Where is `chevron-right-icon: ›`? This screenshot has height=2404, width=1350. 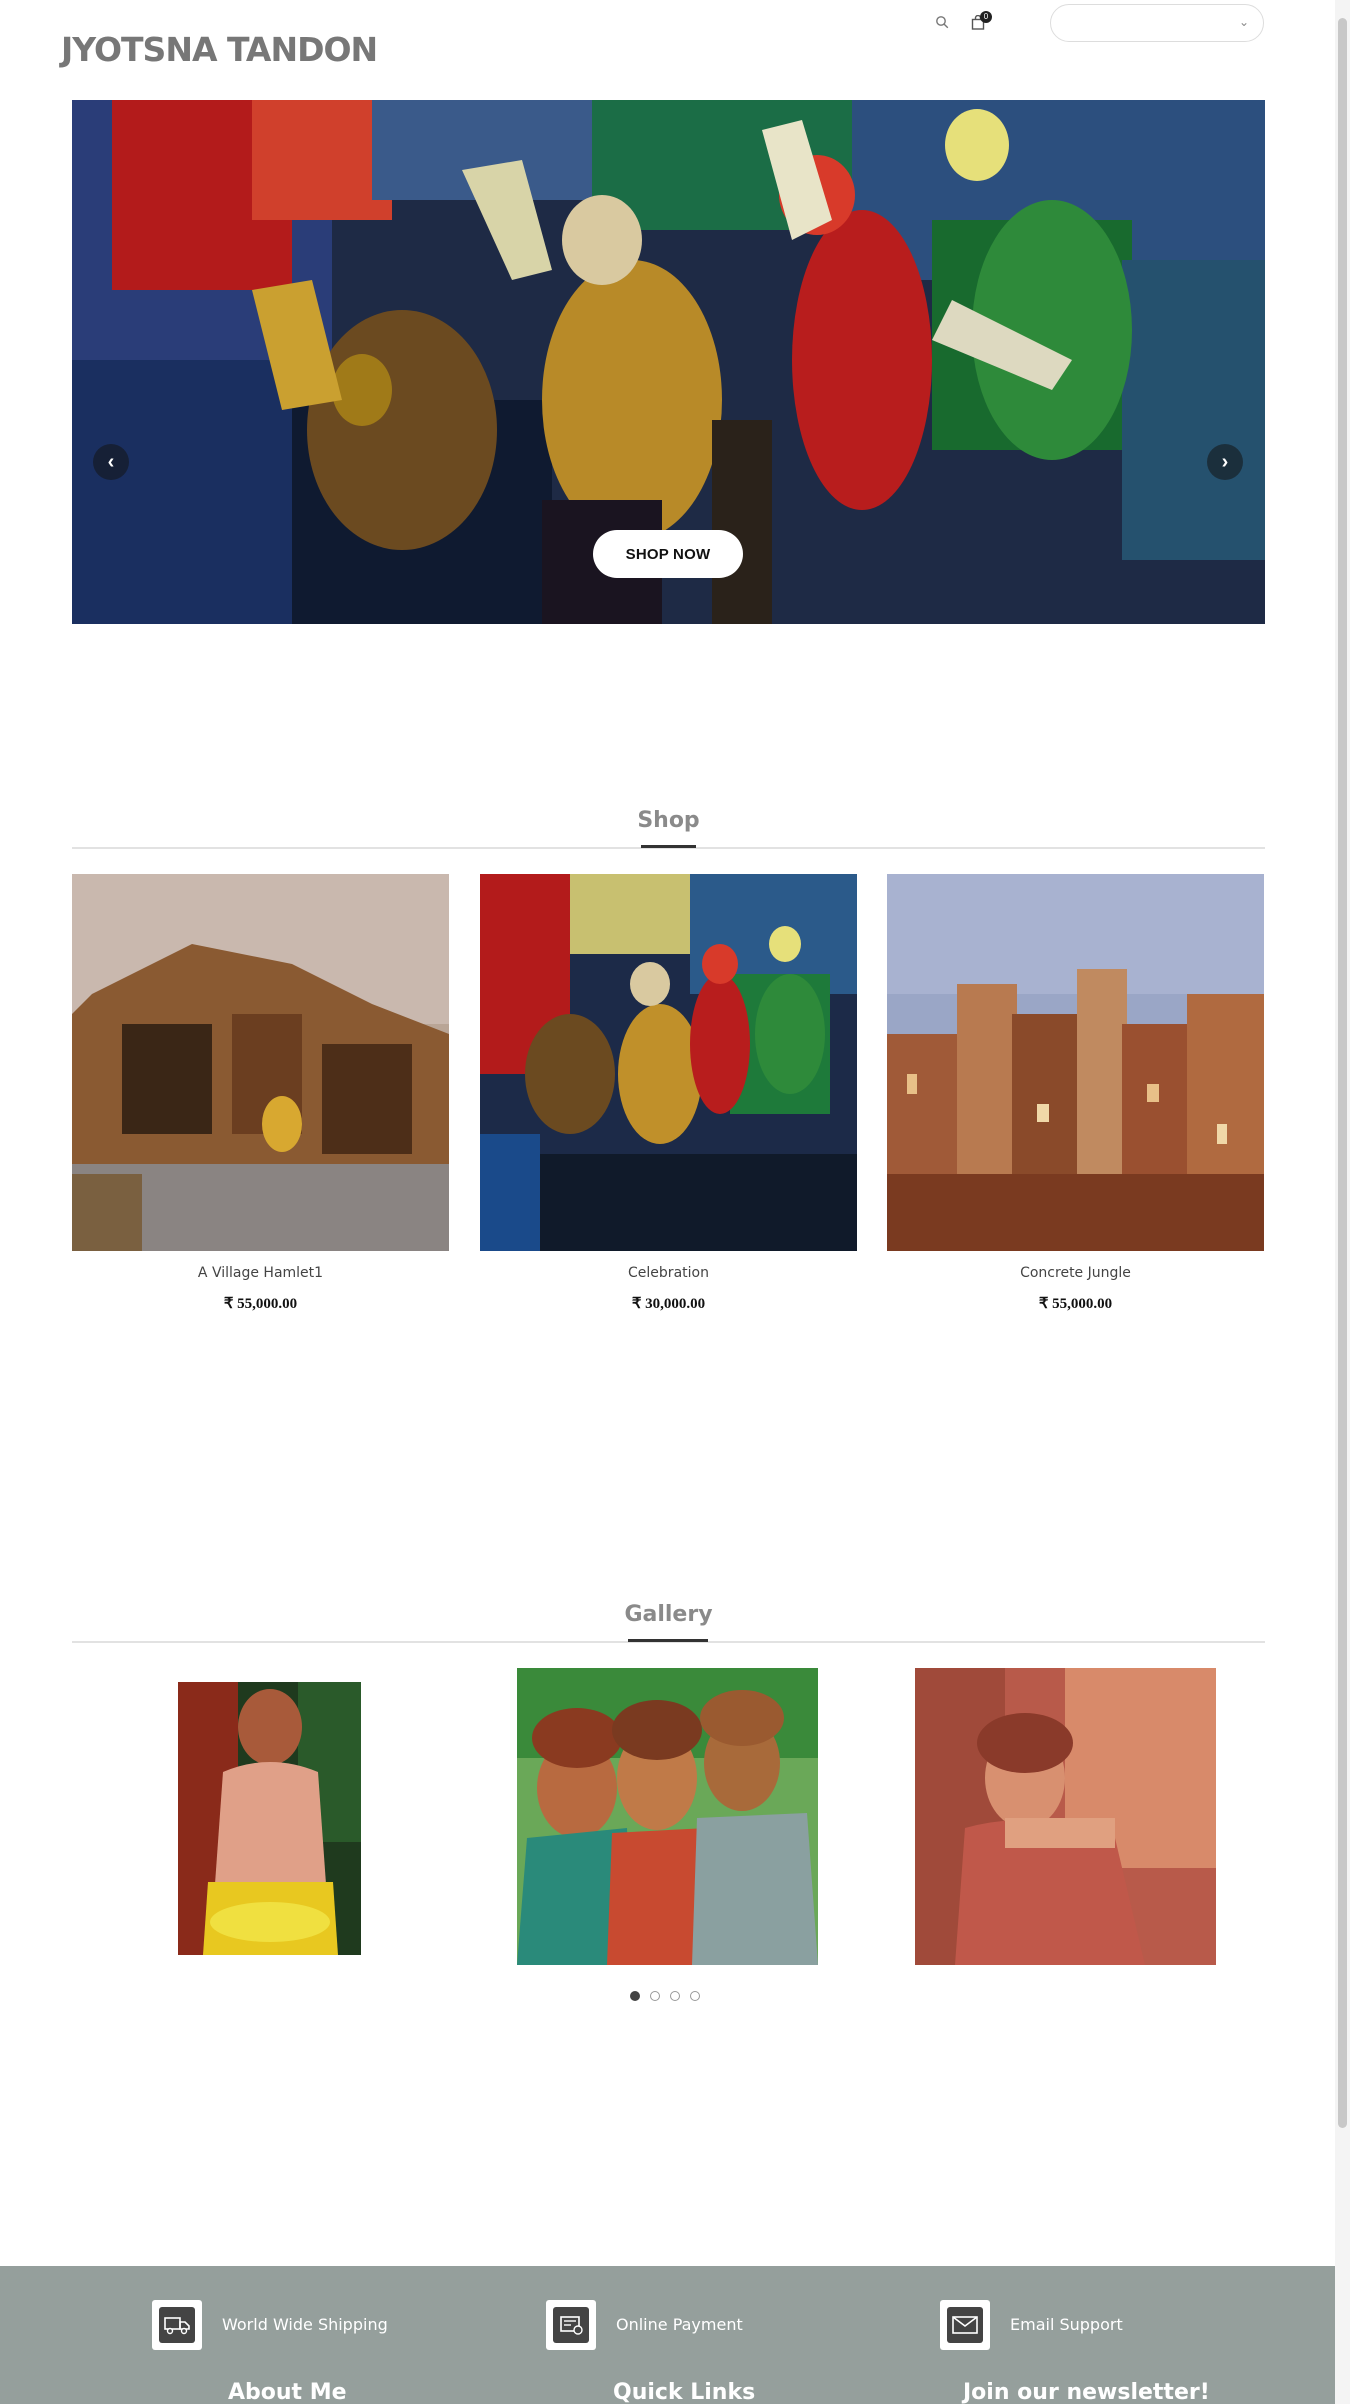 chevron-right-icon: › is located at coordinates (1225, 462).